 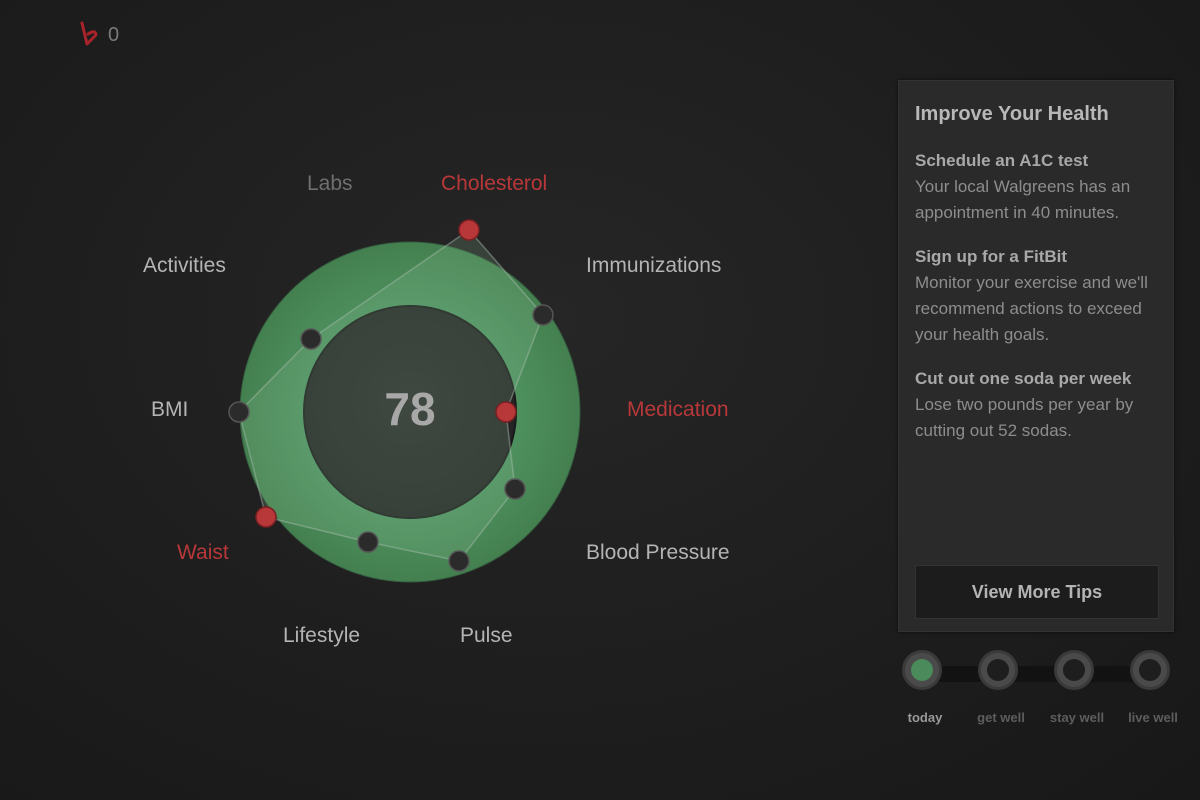 What do you see at coordinates (678, 410) in the screenshot?
I see `metric-label-medication: Medication` at bounding box center [678, 410].